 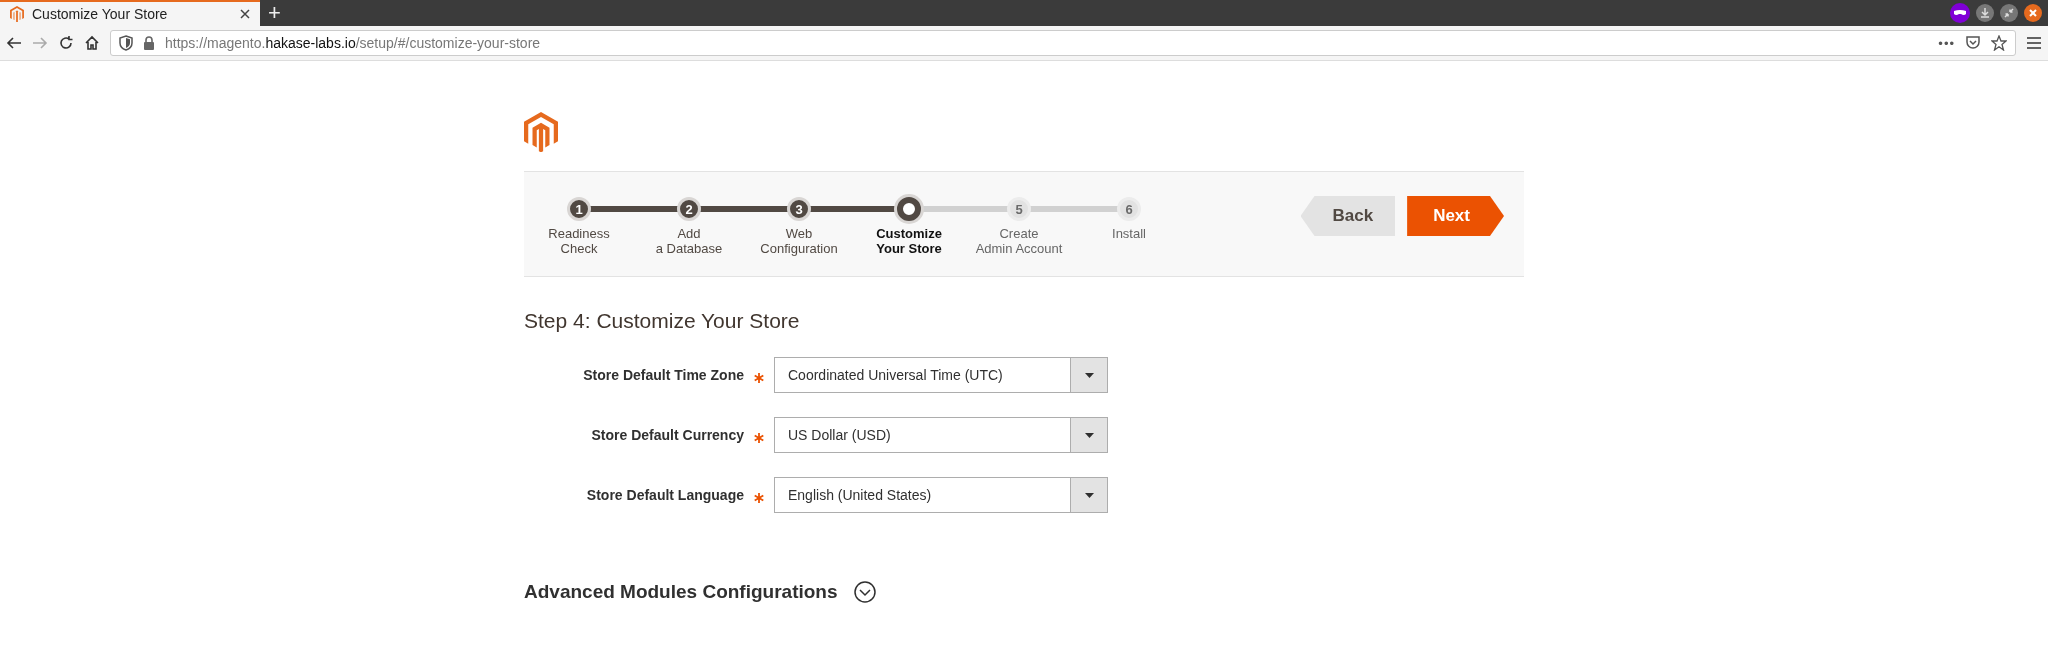 What do you see at coordinates (14, 43) in the screenshot?
I see `back-arrow-icon` at bounding box center [14, 43].